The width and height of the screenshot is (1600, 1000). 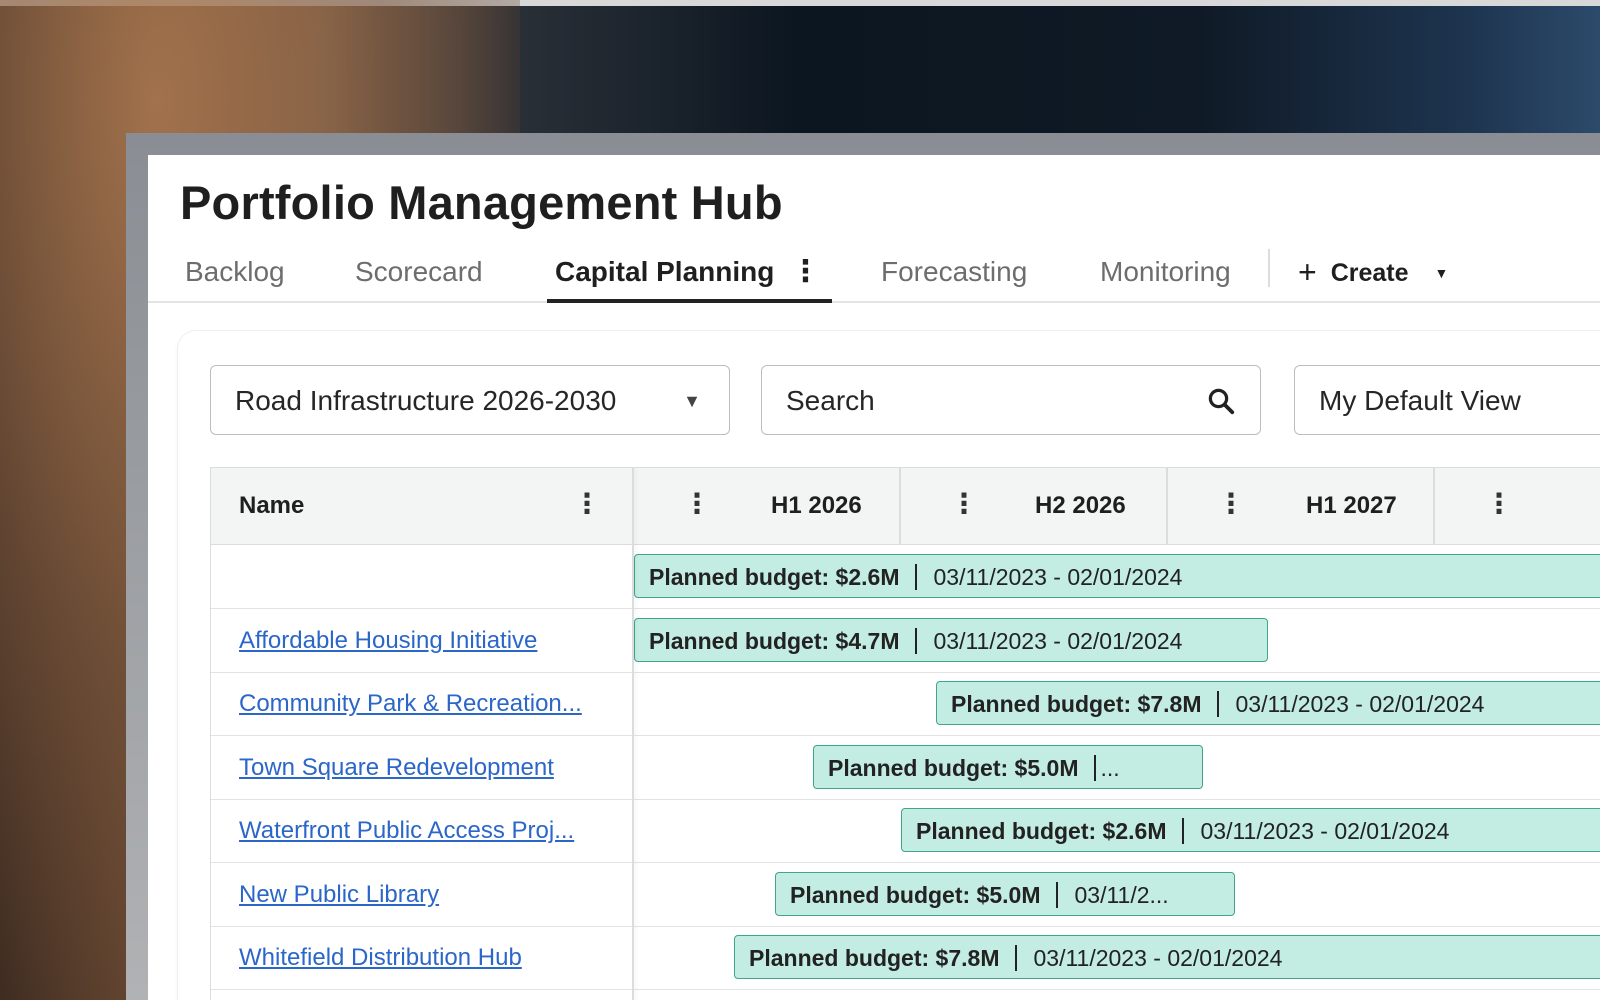 I want to click on search-placeholder: Search, so click(x=830, y=400).